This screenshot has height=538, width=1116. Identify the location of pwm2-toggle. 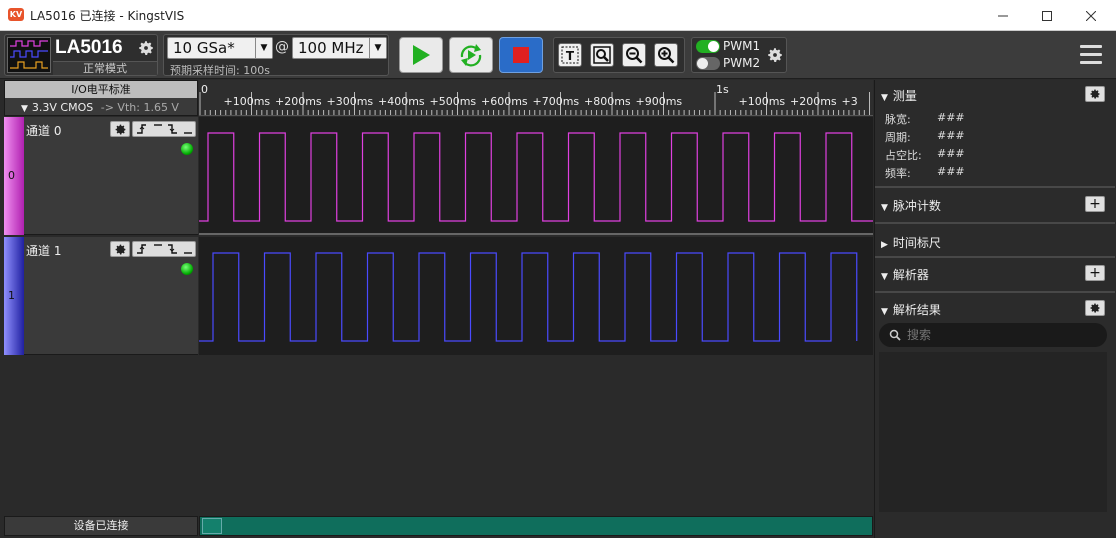
(708, 63).